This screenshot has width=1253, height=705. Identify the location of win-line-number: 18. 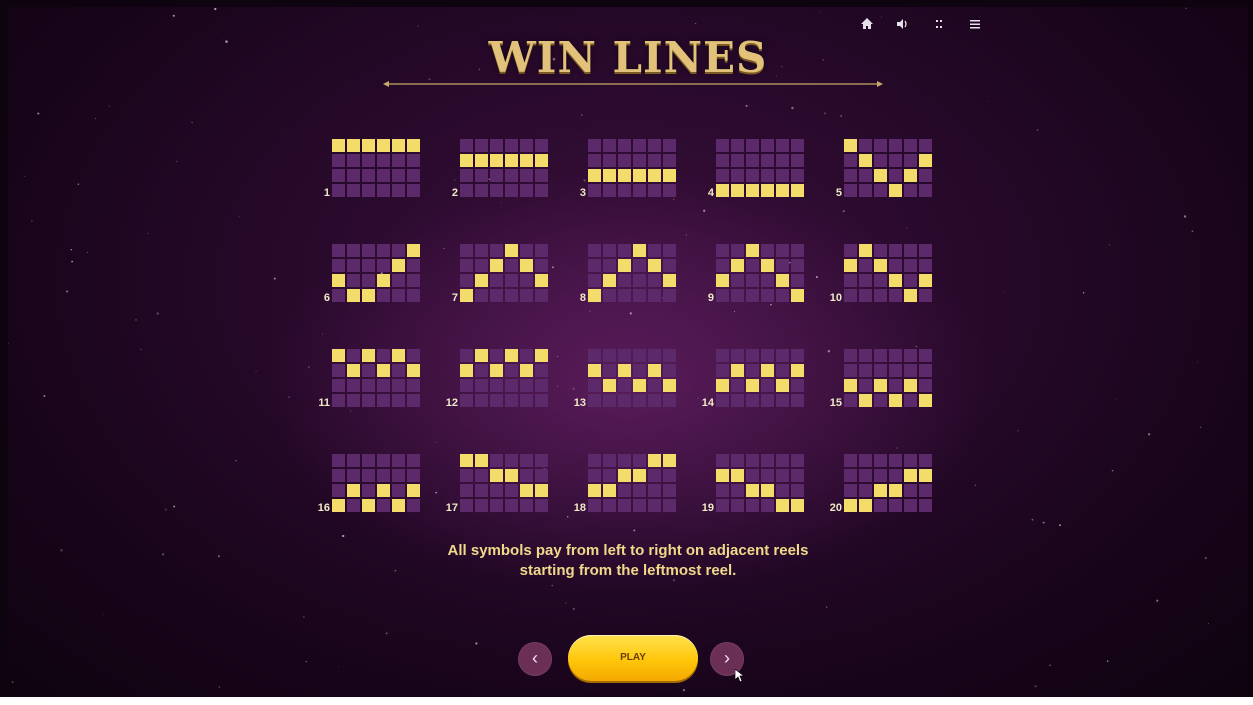
(579, 508).